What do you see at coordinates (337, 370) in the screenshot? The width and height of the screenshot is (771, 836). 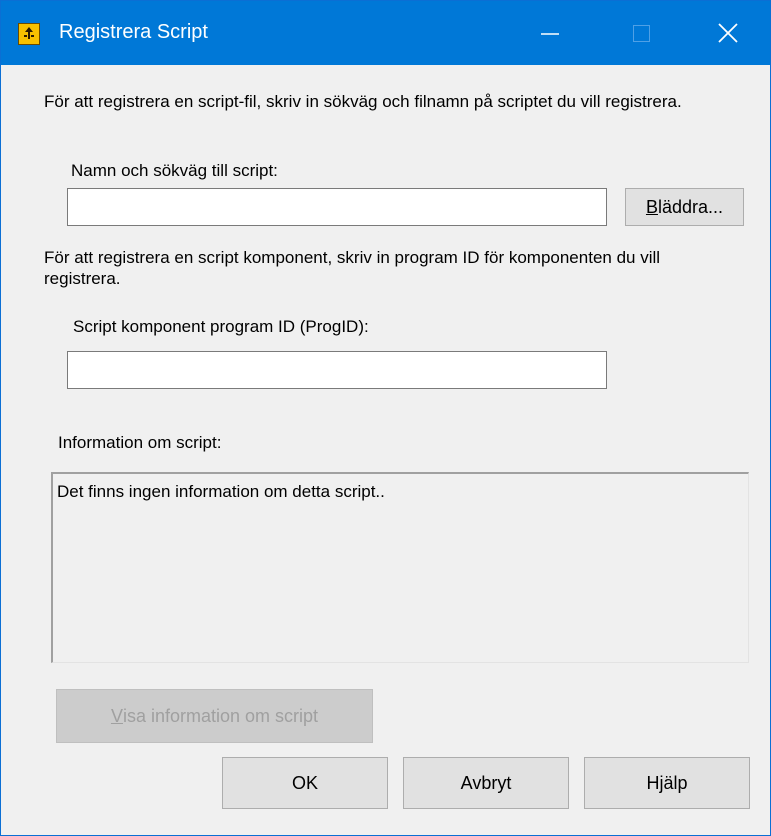 I see `progid-input` at bounding box center [337, 370].